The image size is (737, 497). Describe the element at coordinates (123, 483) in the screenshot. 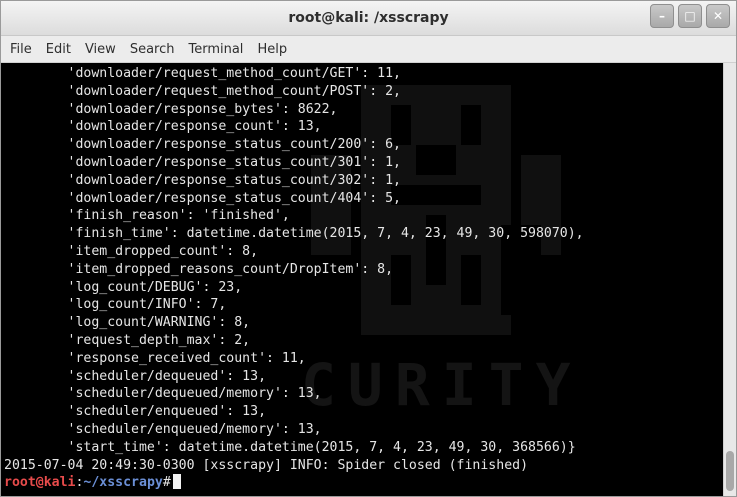

I see `prompt-path: ~/xsscrapy` at that location.